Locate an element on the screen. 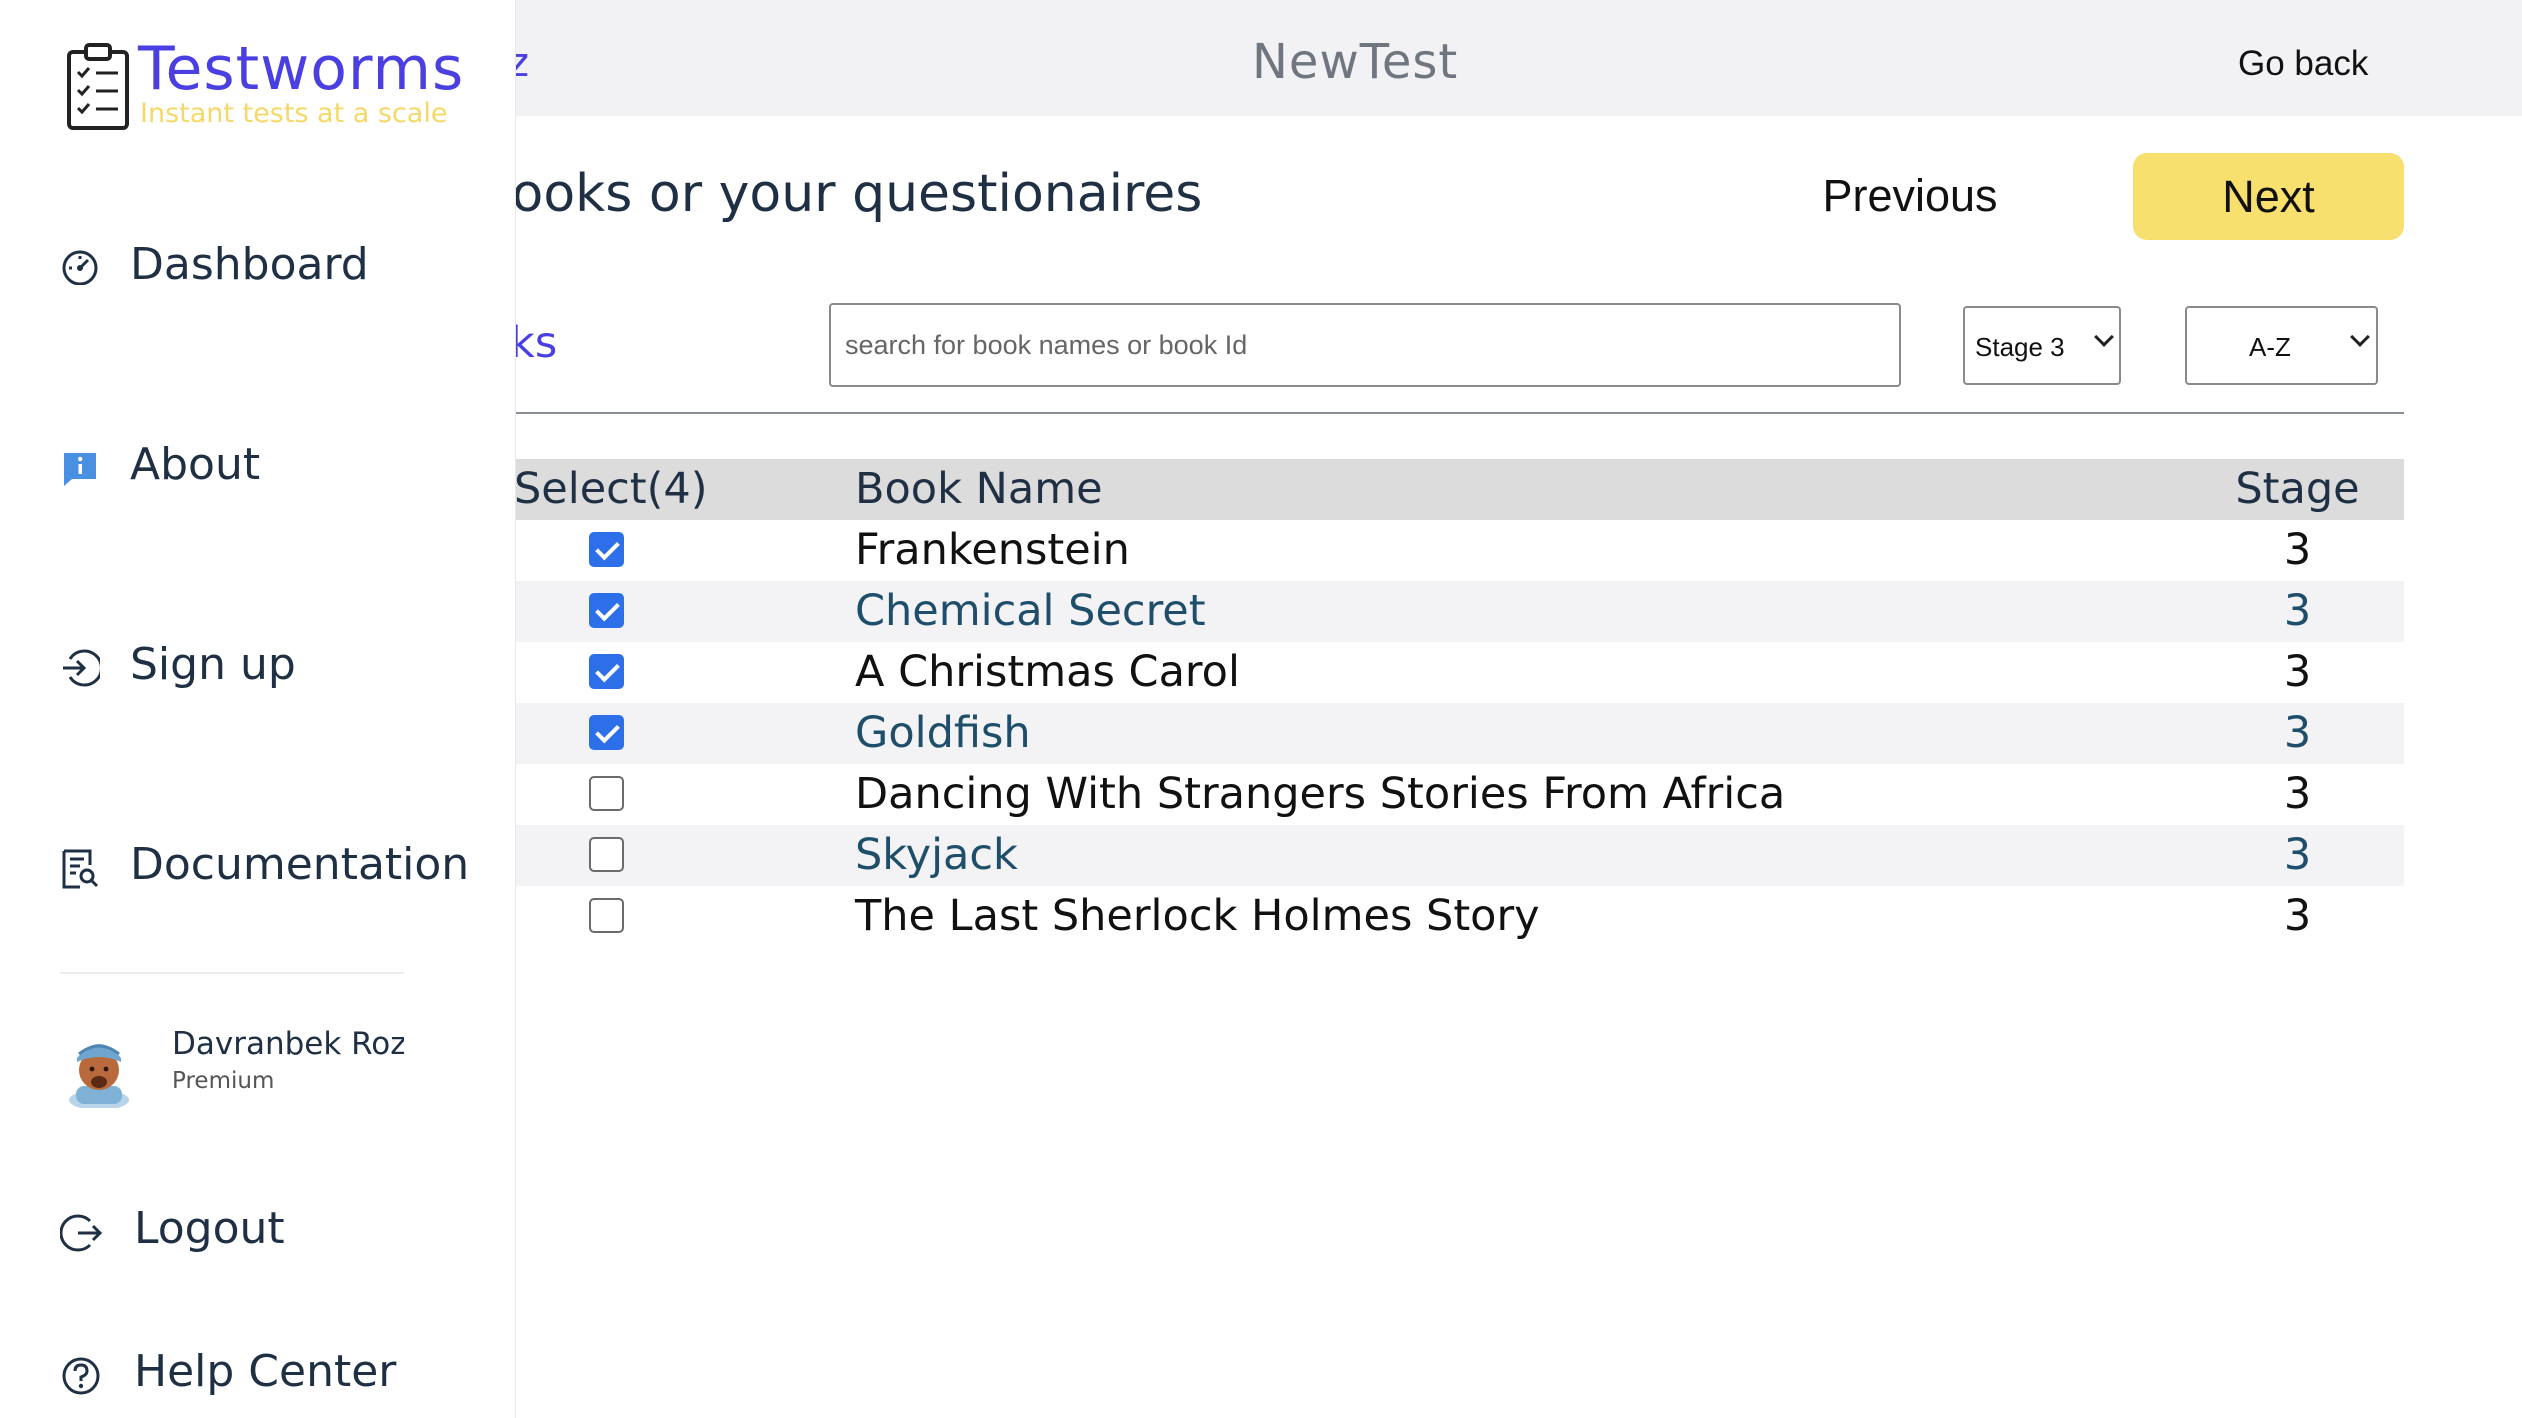 The width and height of the screenshot is (2522, 1418). stage-column-header: Stage is located at coordinates (2297, 489).